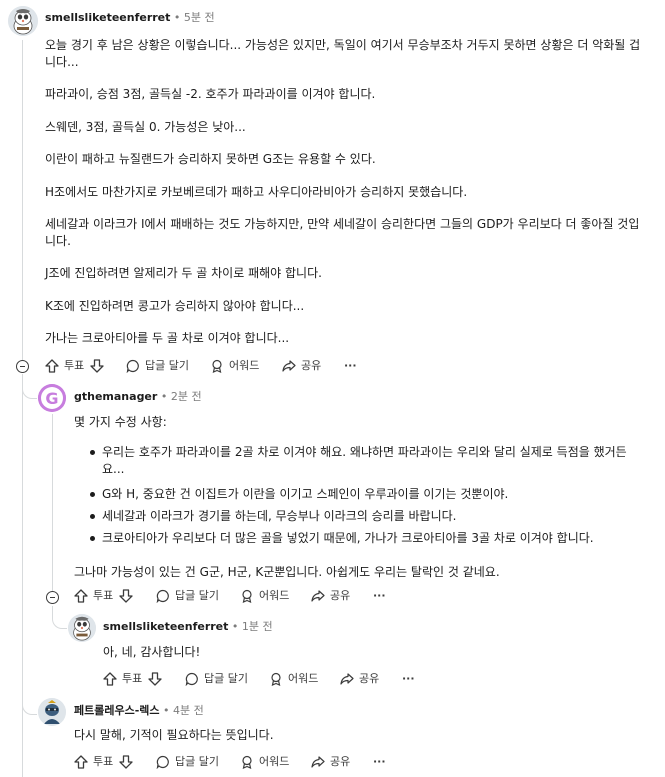  I want to click on avatar: G, so click(52, 398).